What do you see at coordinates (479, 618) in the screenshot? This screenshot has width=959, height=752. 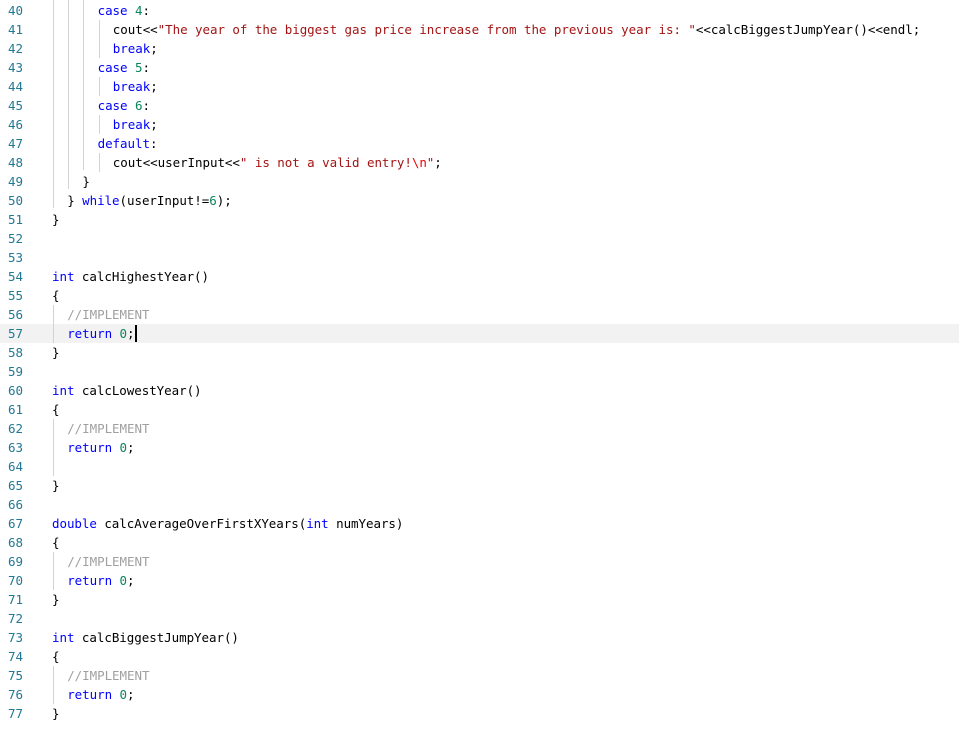 I see `code-line: 72` at bounding box center [479, 618].